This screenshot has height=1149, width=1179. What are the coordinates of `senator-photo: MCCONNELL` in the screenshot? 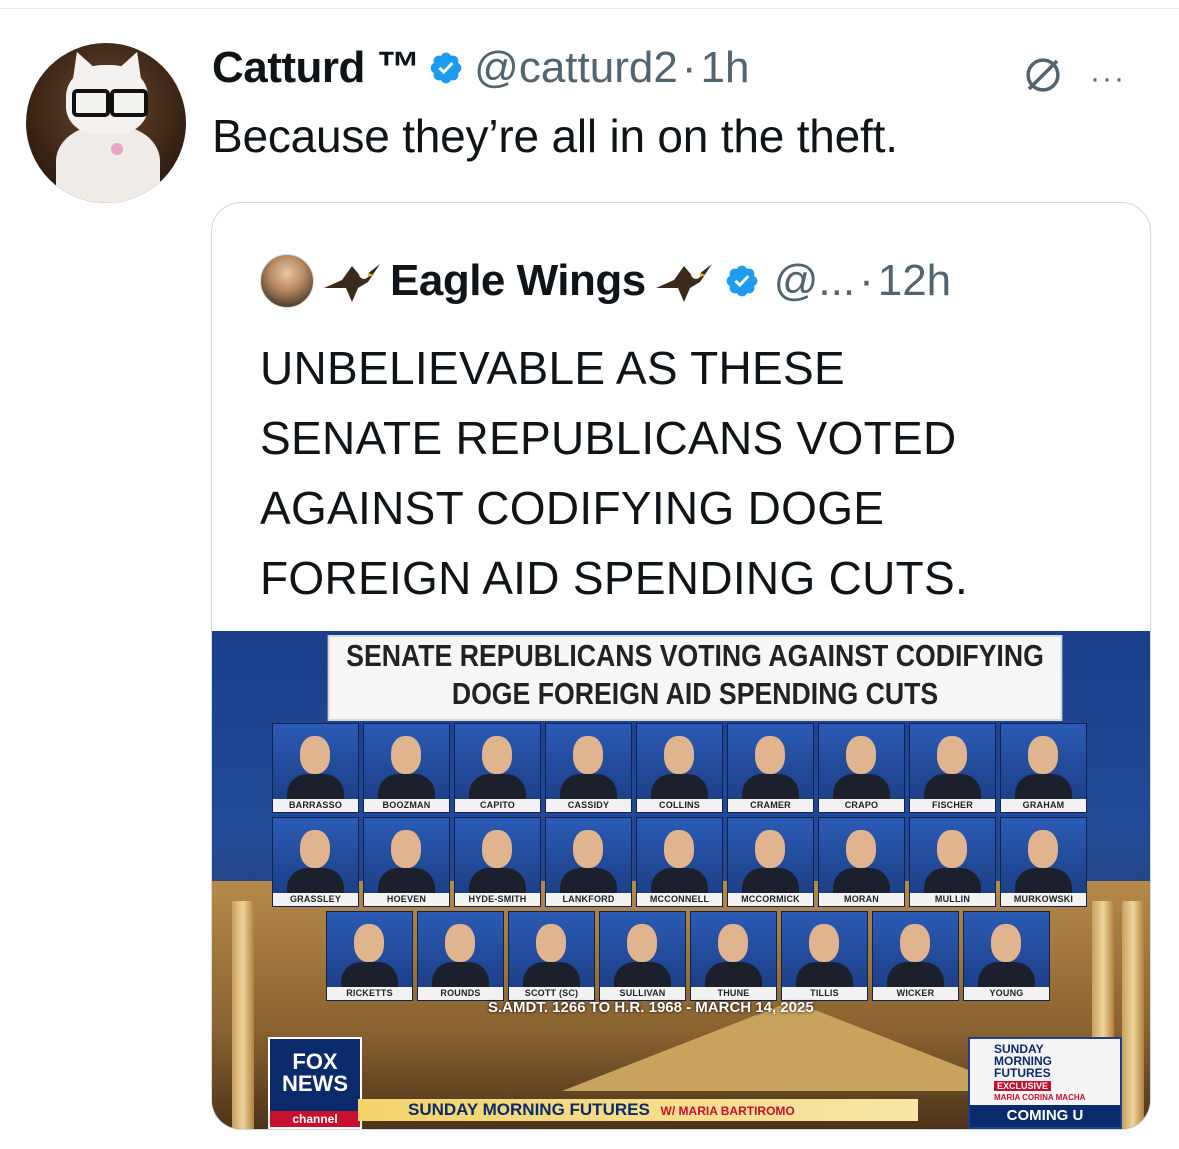 It's located at (679, 862).